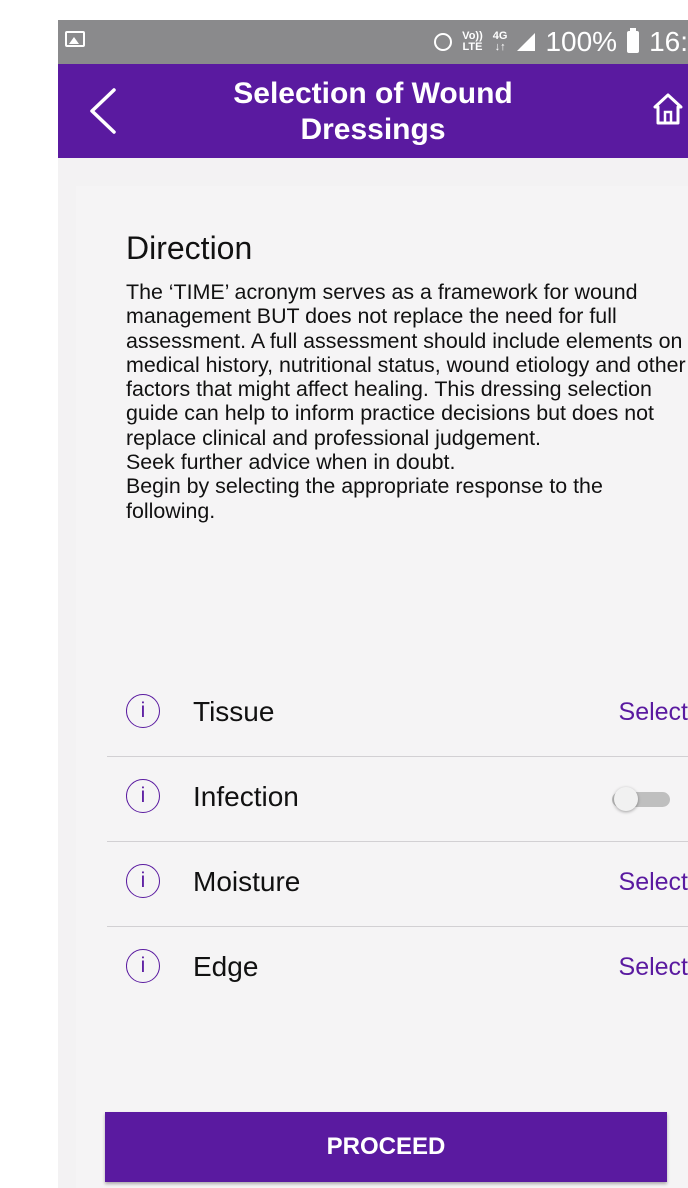 Image resolution: width=688 pixels, height=1188 pixels. What do you see at coordinates (633, 40) in the screenshot?
I see `battery-icon` at bounding box center [633, 40].